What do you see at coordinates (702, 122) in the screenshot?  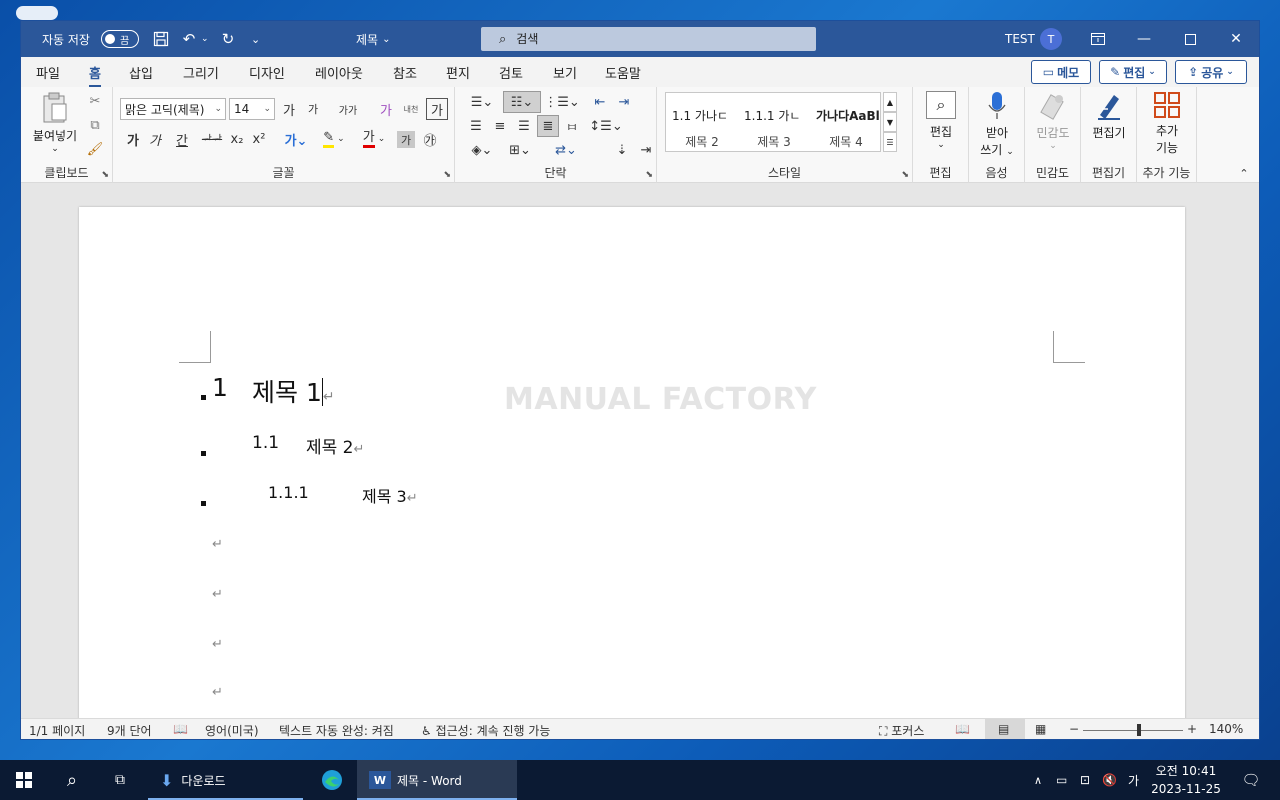 I see `style-heading-2: 1.1 가나ㄷ 제목 2` at bounding box center [702, 122].